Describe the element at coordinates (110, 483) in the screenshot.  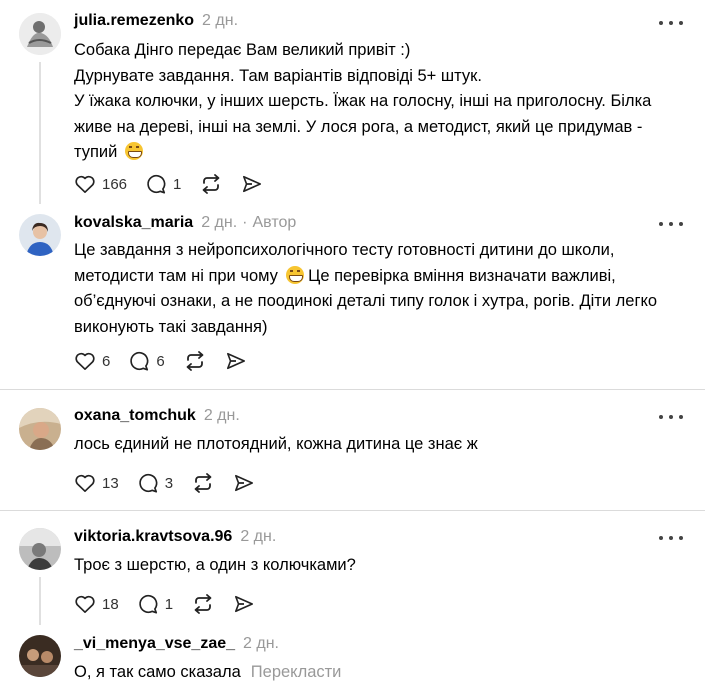
I see `like-count: 13` at that location.